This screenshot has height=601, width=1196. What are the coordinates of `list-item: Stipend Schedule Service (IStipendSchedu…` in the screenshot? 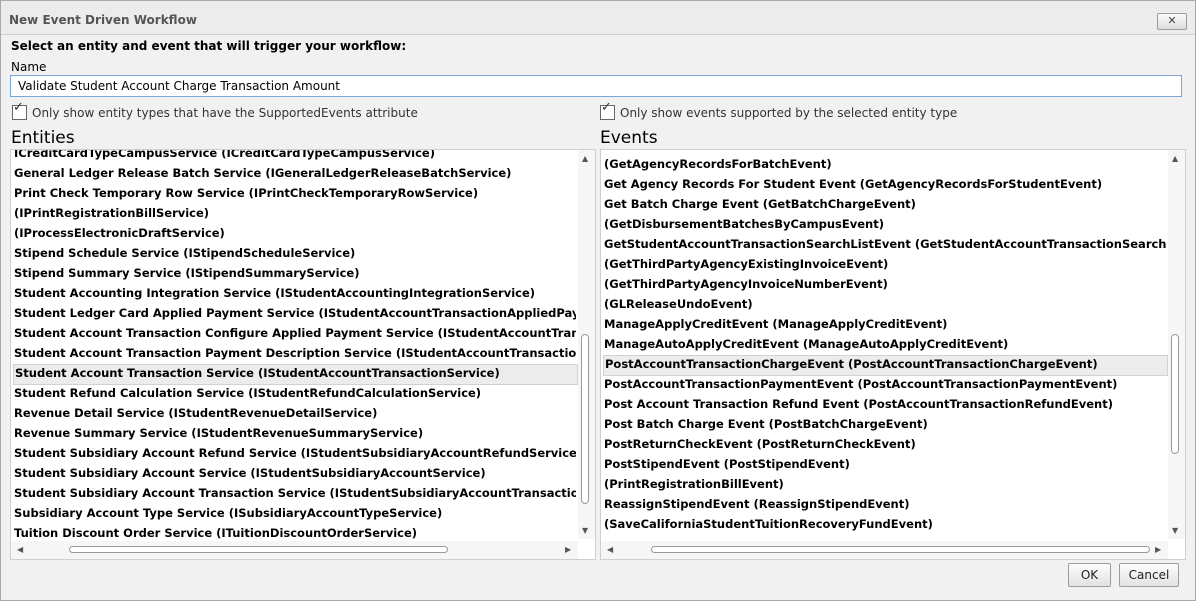 It's located at (294, 253).